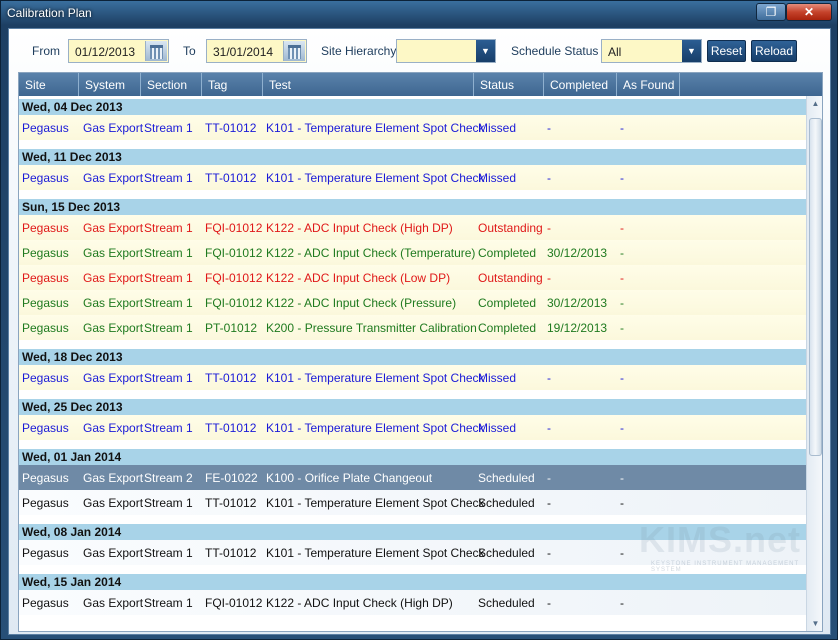  What do you see at coordinates (412, 107) in the screenshot?
I see `group-header: Wed, 04 Dec 2013` at bounding box center [412, 107].